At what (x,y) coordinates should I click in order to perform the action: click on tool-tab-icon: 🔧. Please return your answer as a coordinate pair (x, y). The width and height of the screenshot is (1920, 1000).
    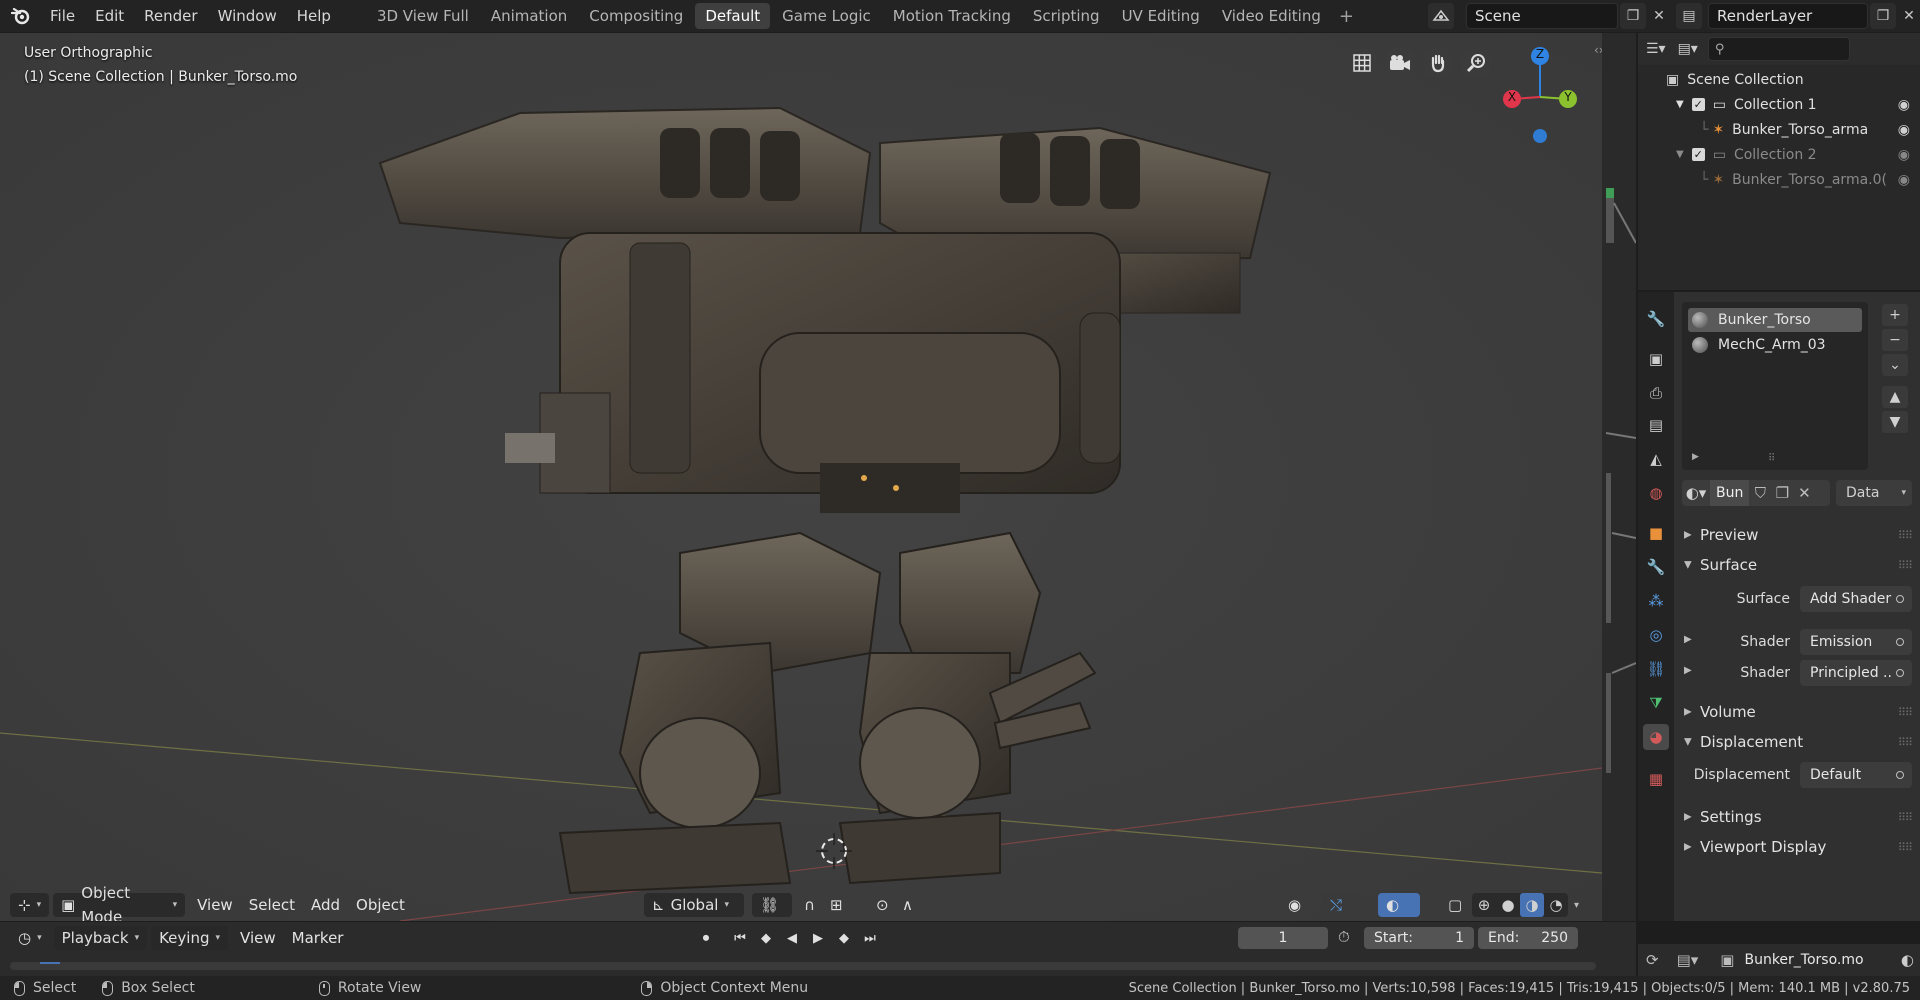
    Looking at the image, I should click on (1656, 319).